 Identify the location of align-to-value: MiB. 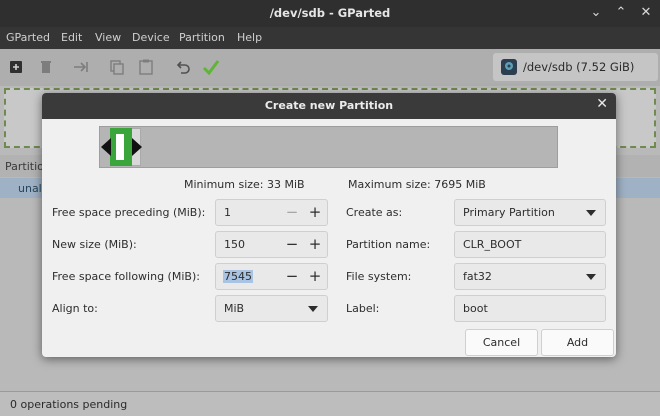
(234, 308).